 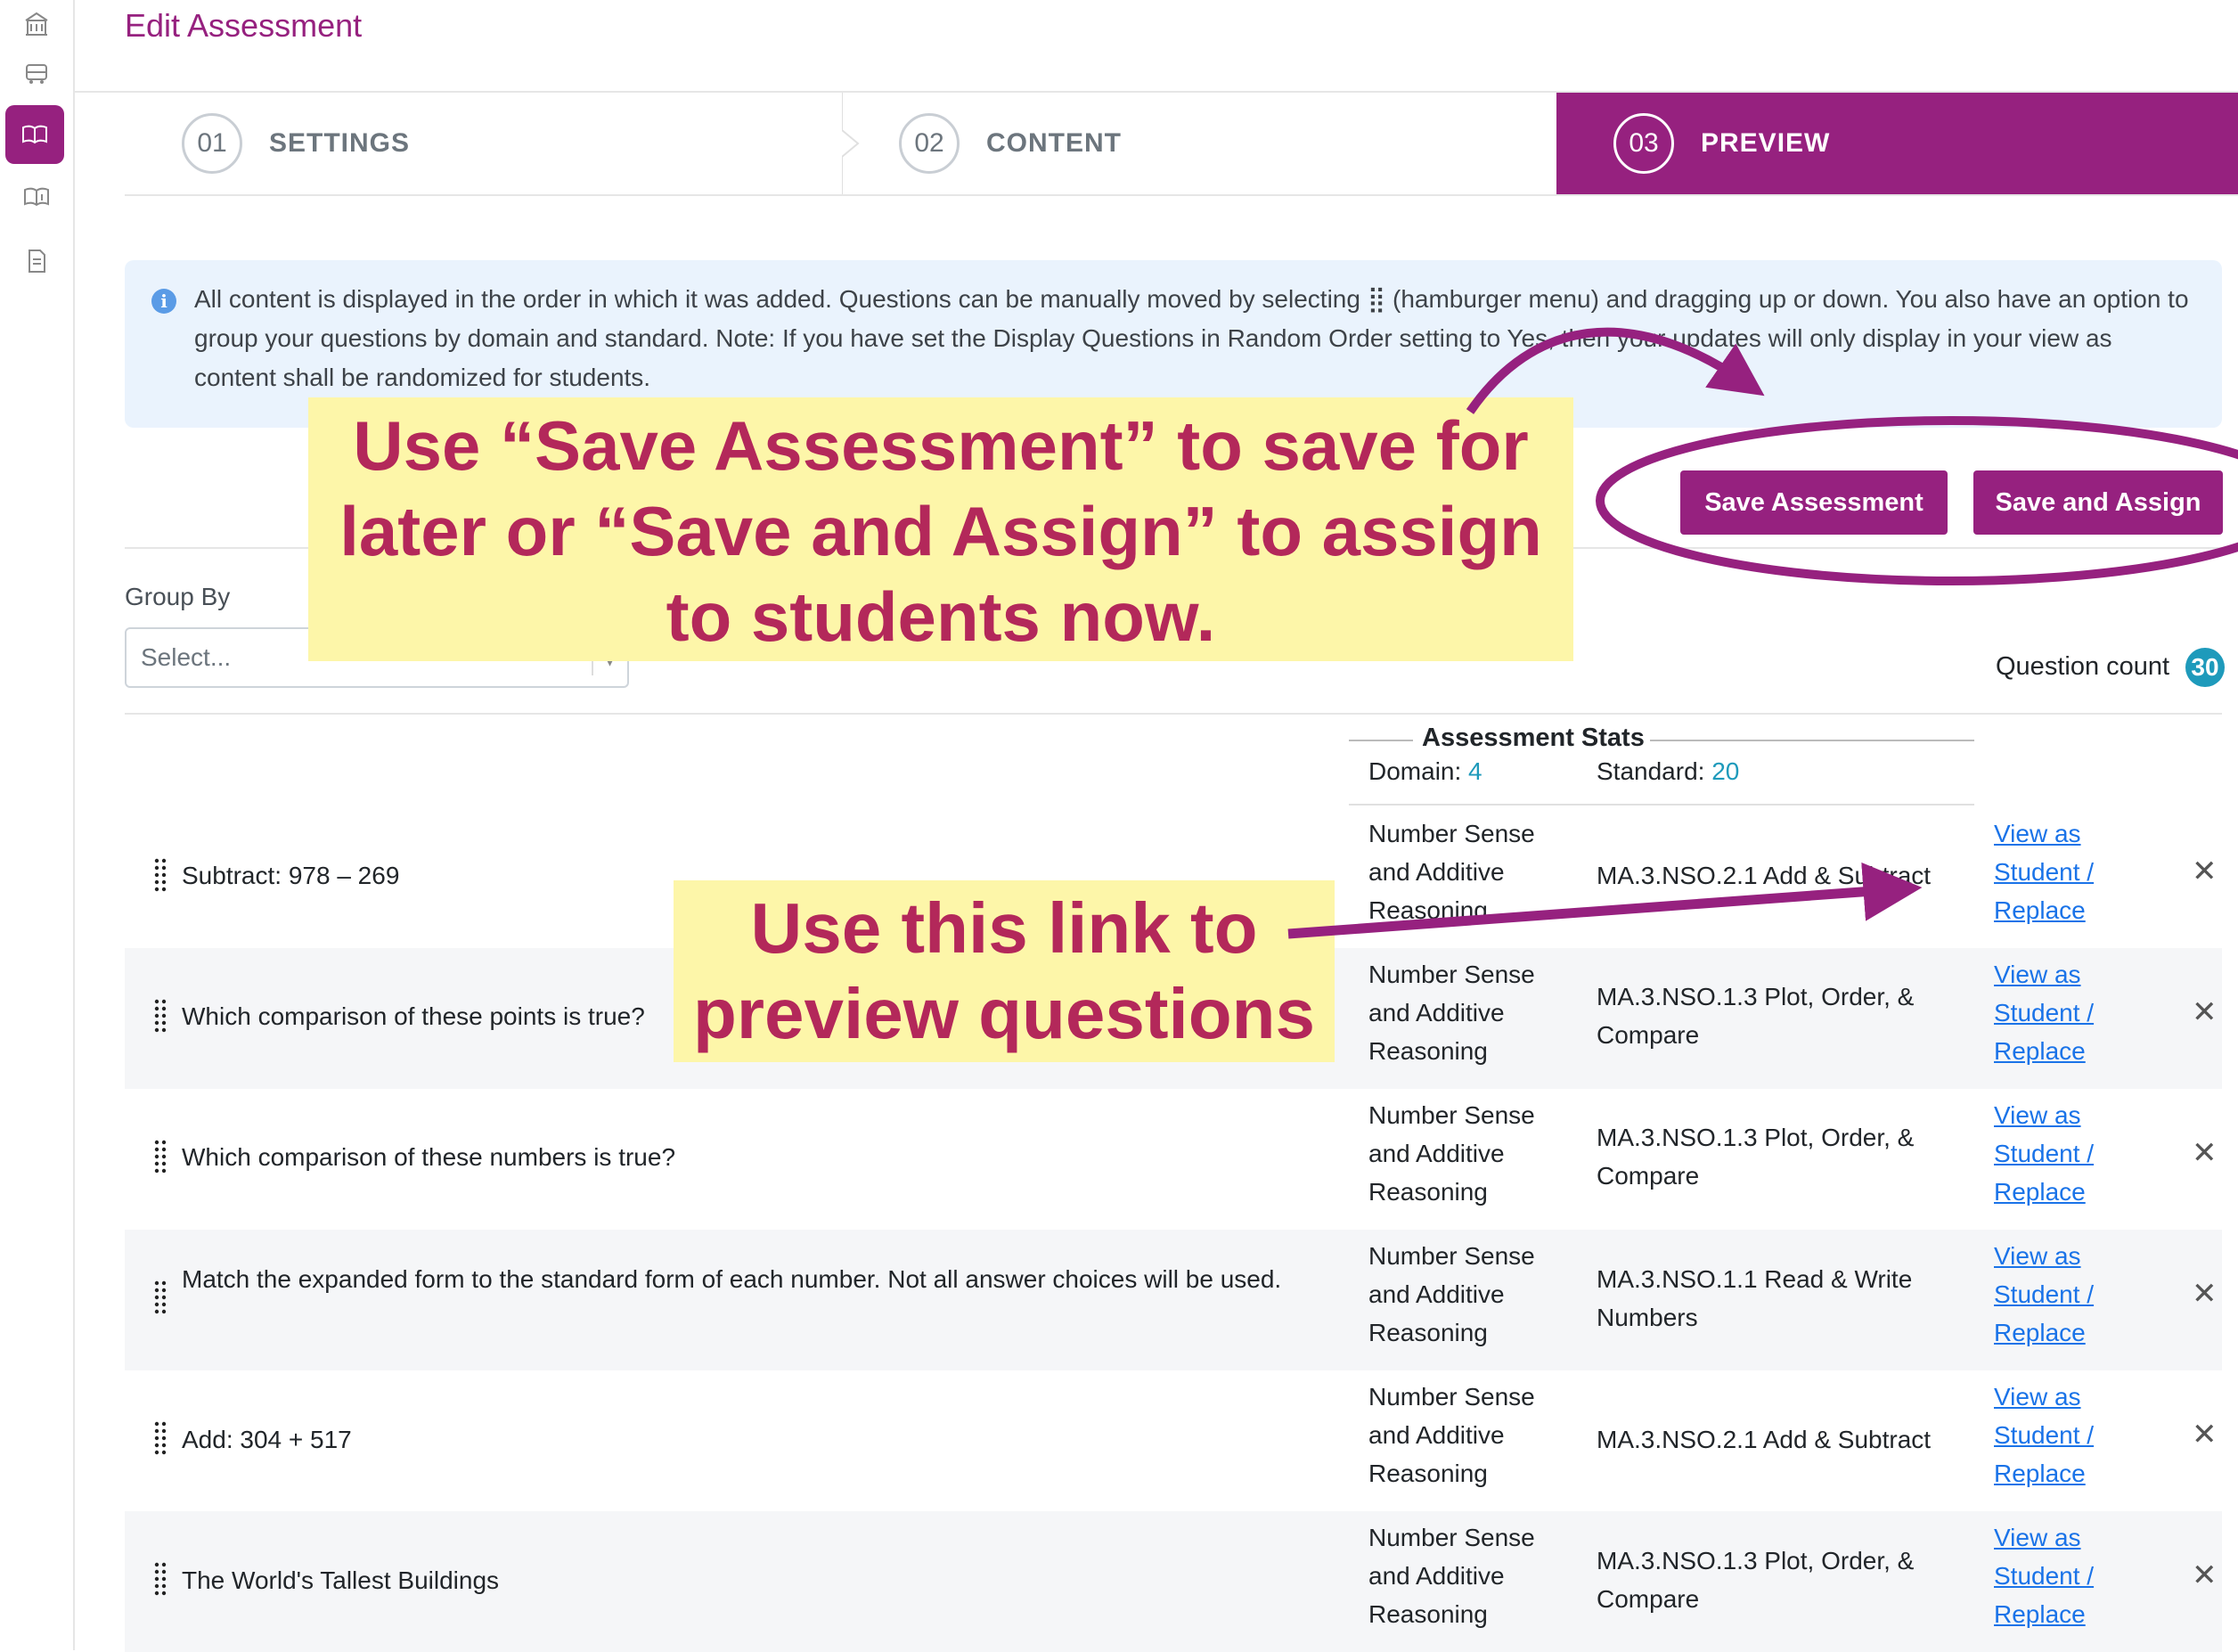 What do you see at coordinates (1615, 370) in the screenshot?
I see `arrow-to-buttons` at bounding box center [1615, 370].